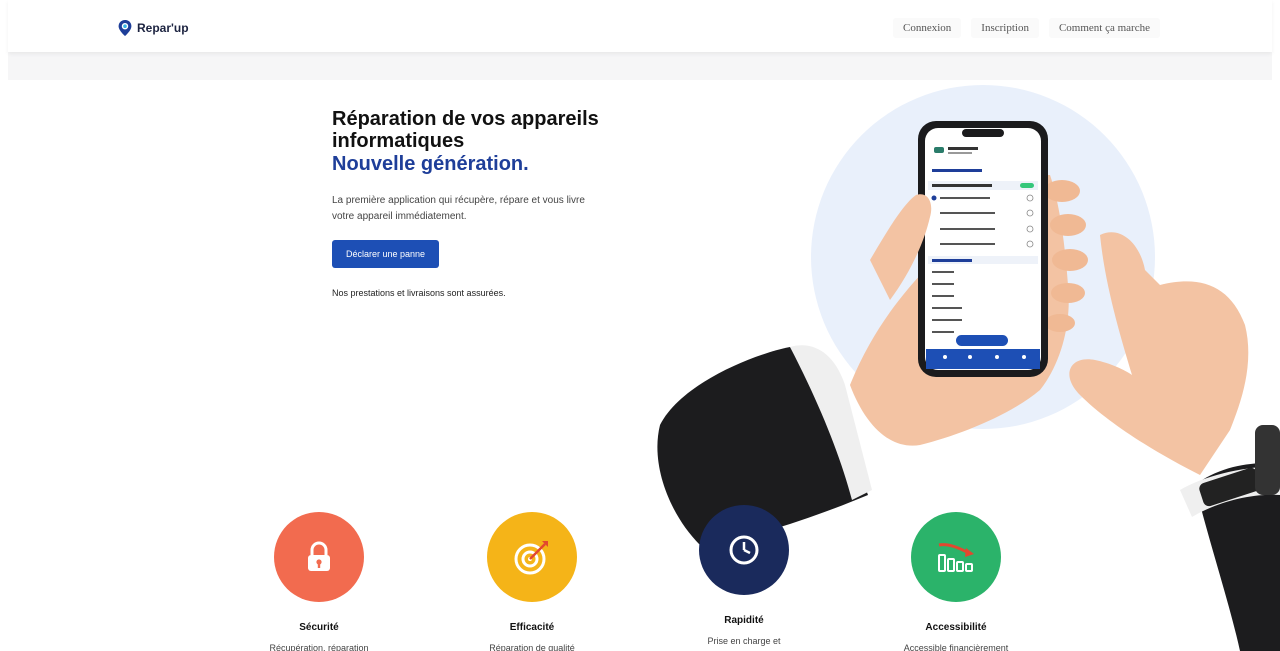 The width and height of the screenshot is (1280, 651). I want to click on main-nav: Connexion Inscription Comment ça marche, so click(1026, 28).